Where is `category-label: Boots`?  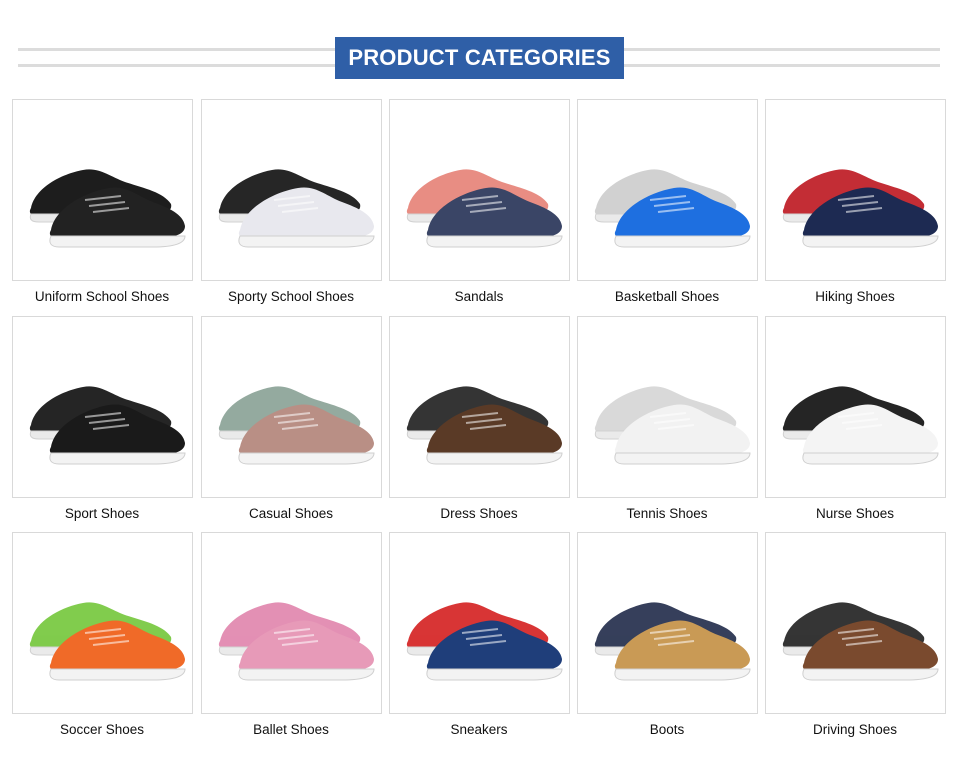
category-label: Boots is located at coordinates (667, 729).